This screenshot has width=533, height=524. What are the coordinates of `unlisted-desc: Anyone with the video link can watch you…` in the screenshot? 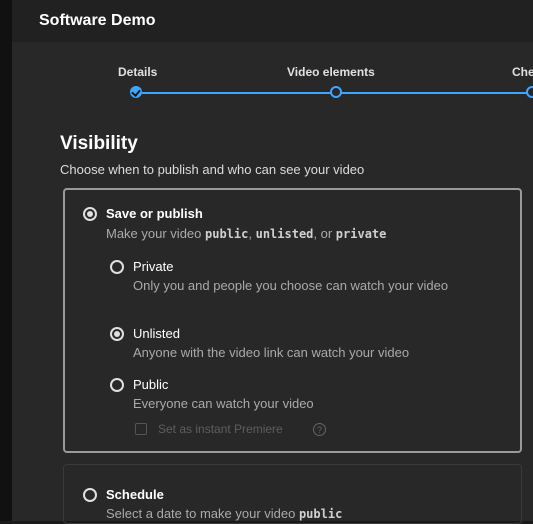 It's located at (271, 352).